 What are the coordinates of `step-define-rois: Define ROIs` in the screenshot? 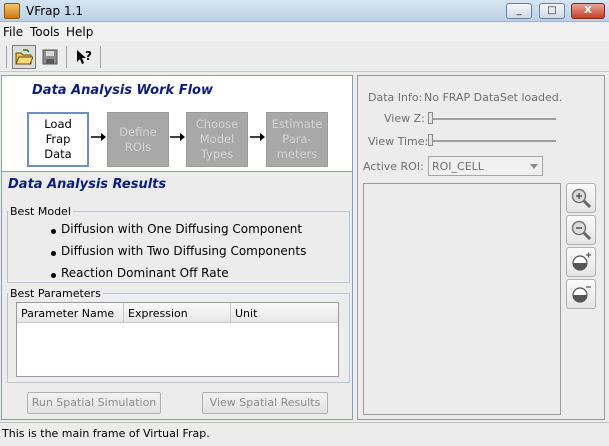 It's located at (138, 139).